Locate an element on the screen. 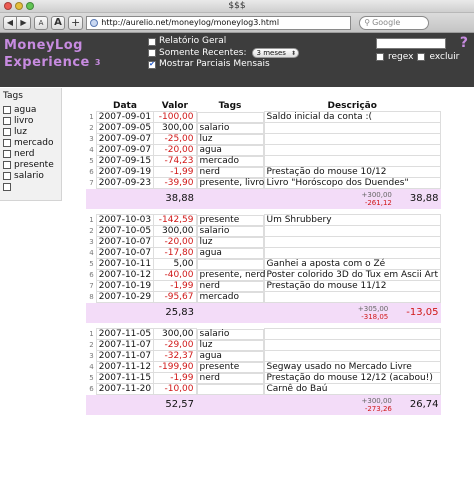 The image size is (474, 495). partial-negative: -261,12 is located at coordinates (378, 202).